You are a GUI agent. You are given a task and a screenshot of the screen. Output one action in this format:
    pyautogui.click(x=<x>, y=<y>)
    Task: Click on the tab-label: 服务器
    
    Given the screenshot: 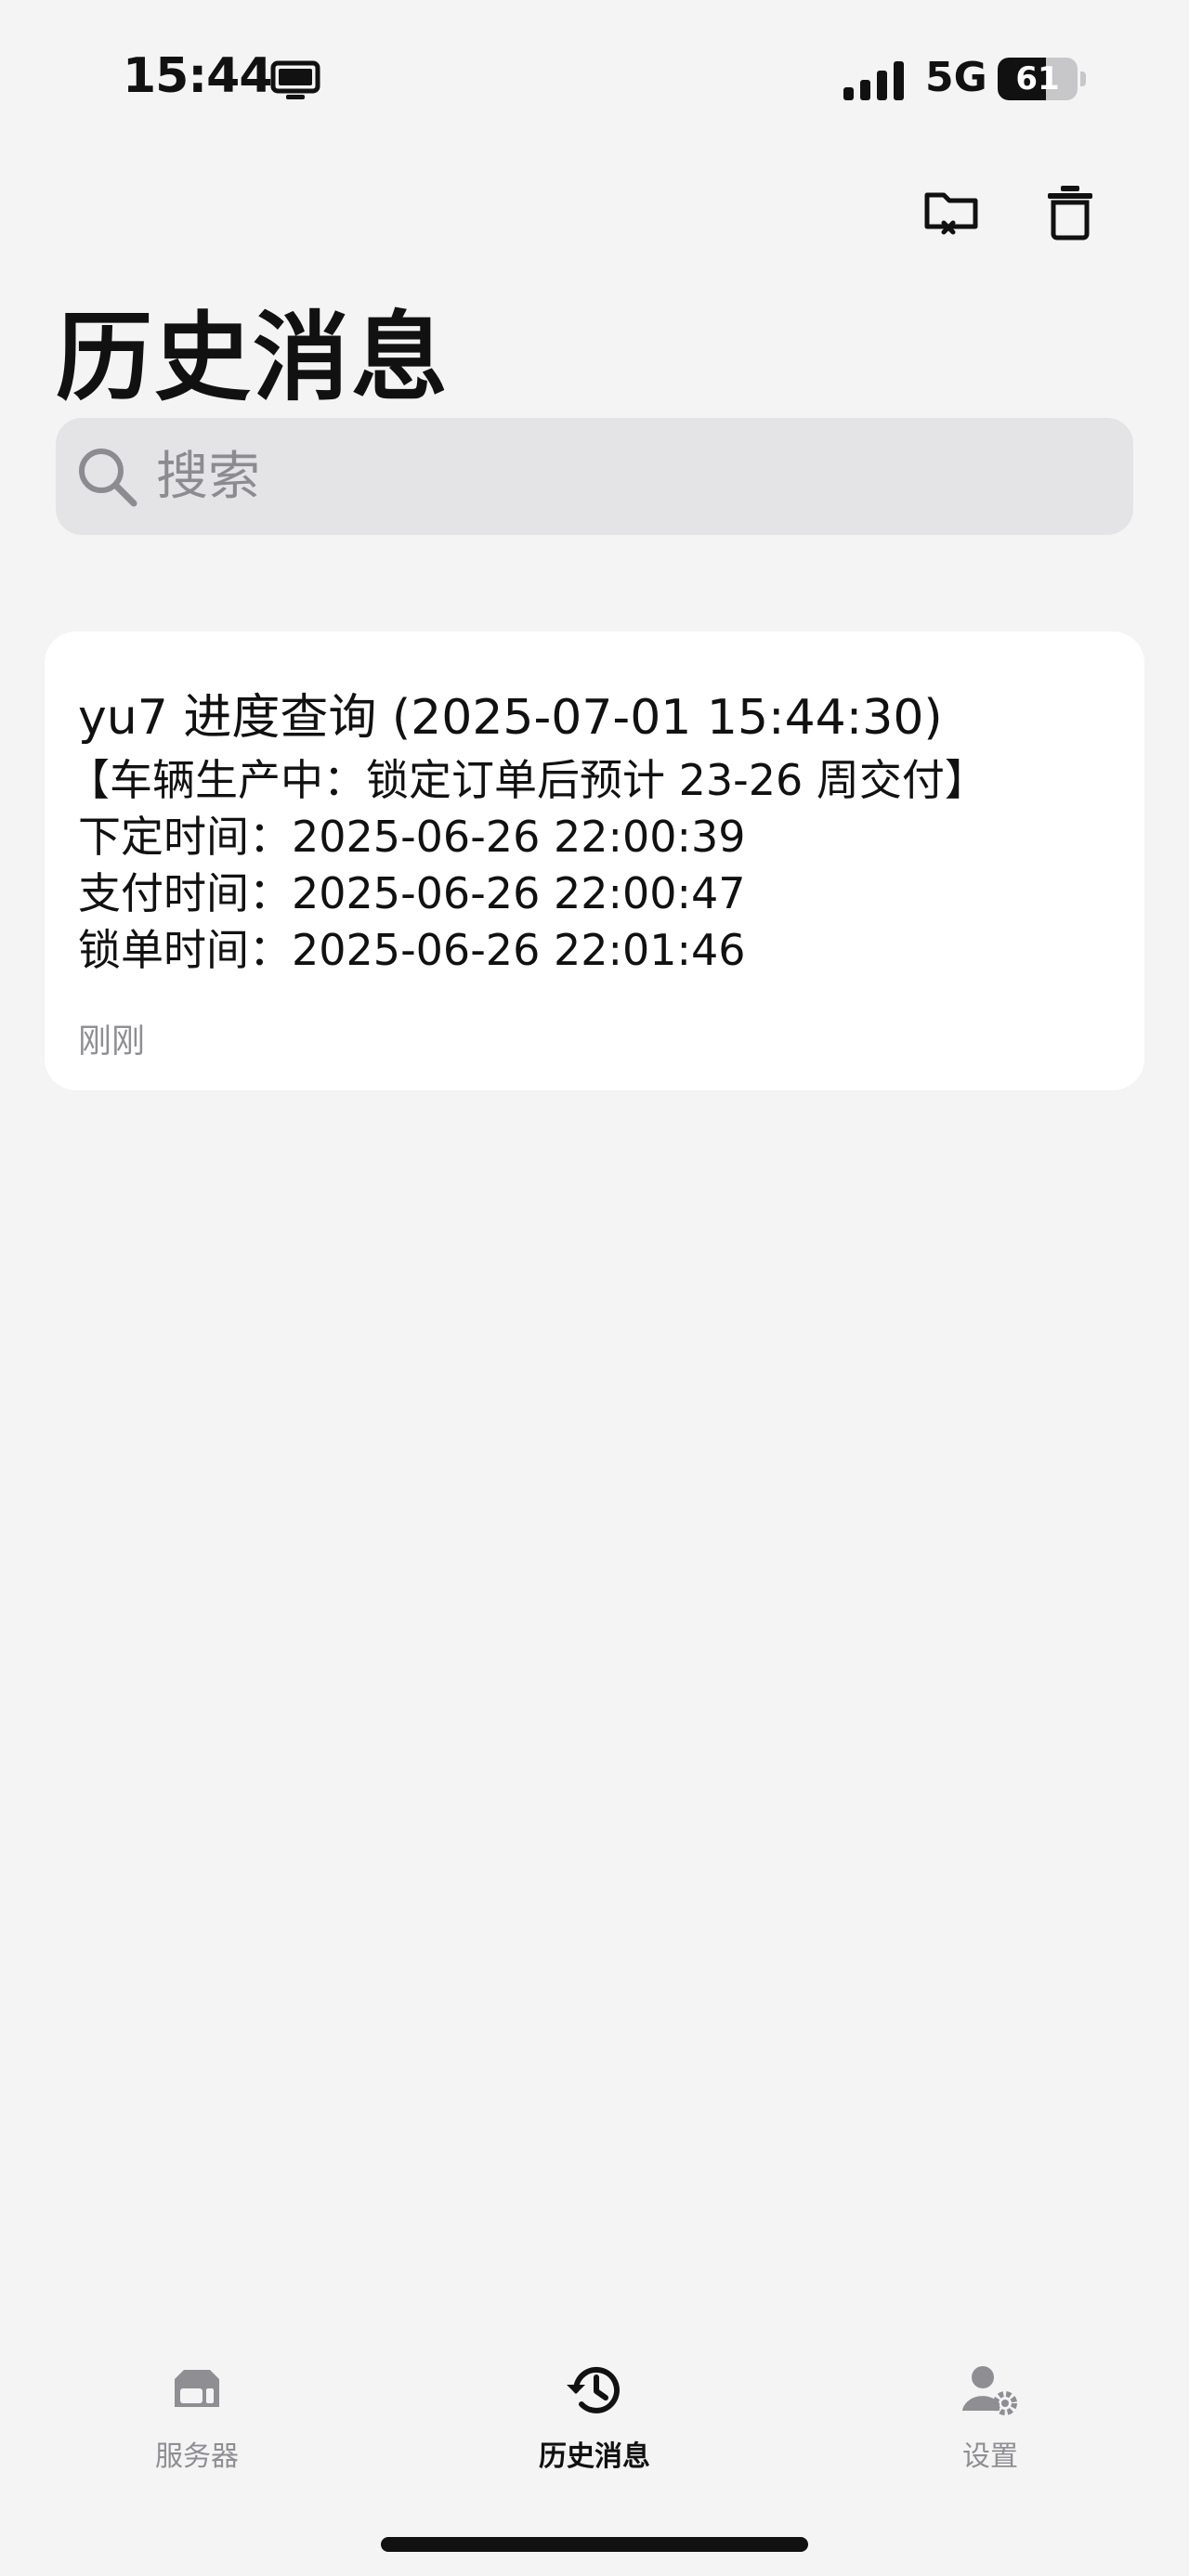 What is the action you would take?
    pyautogui.click(x=197, y=2456)
    